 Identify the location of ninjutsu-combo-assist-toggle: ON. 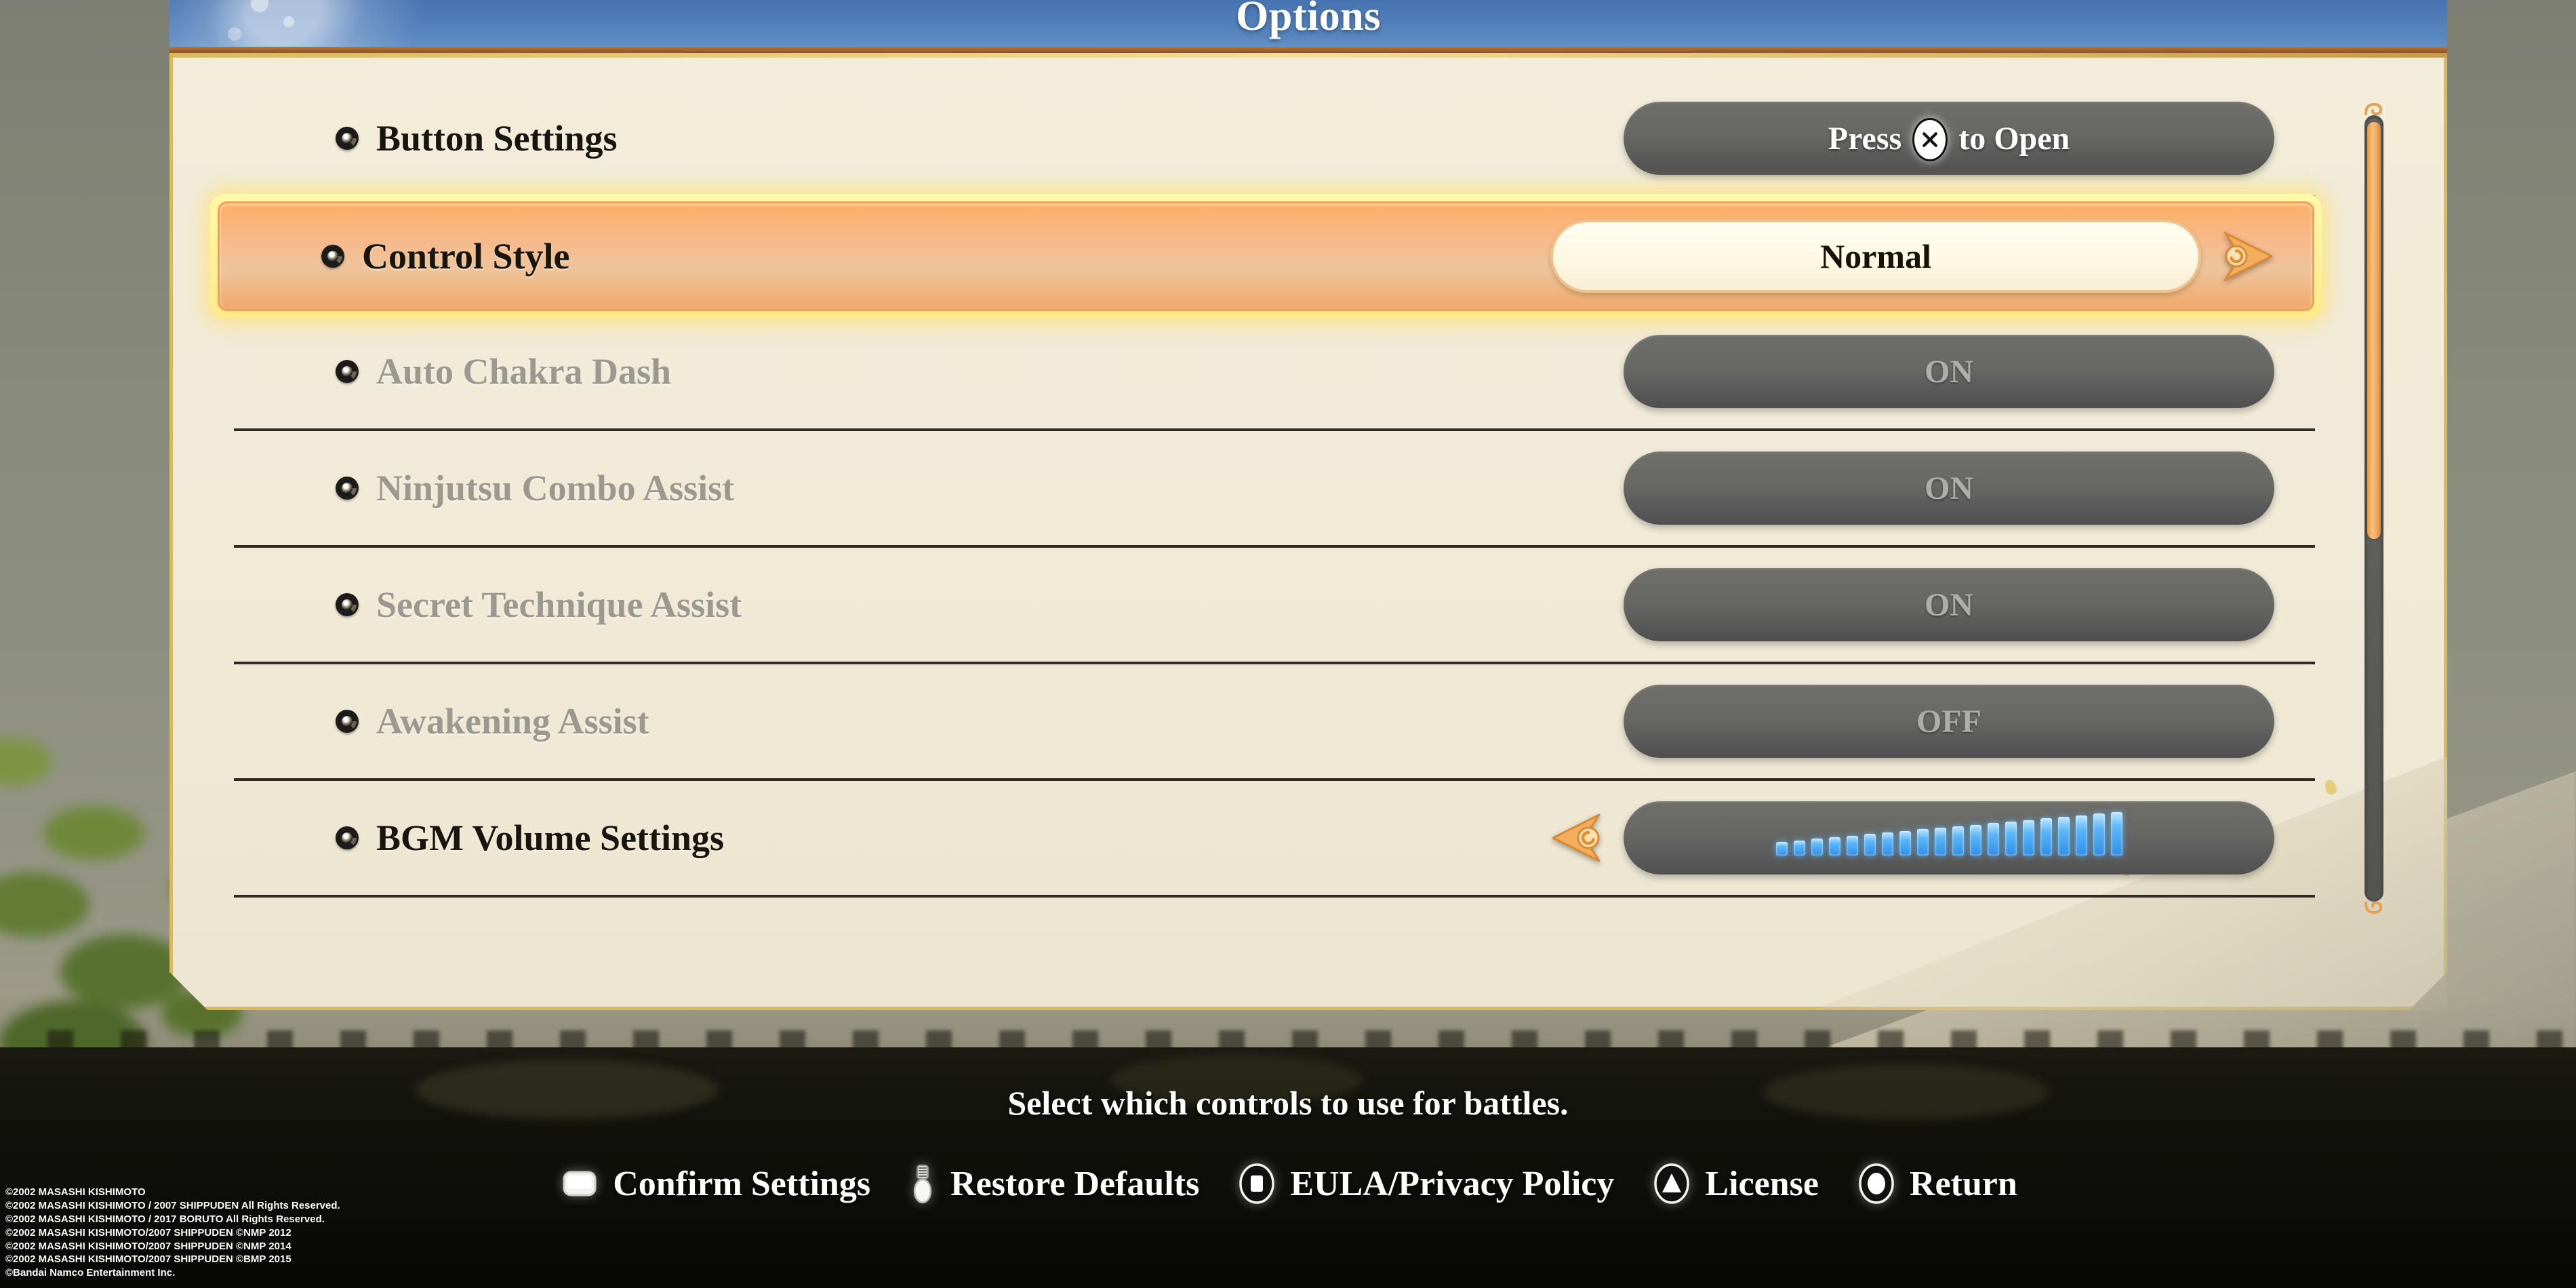
(1949, 488).